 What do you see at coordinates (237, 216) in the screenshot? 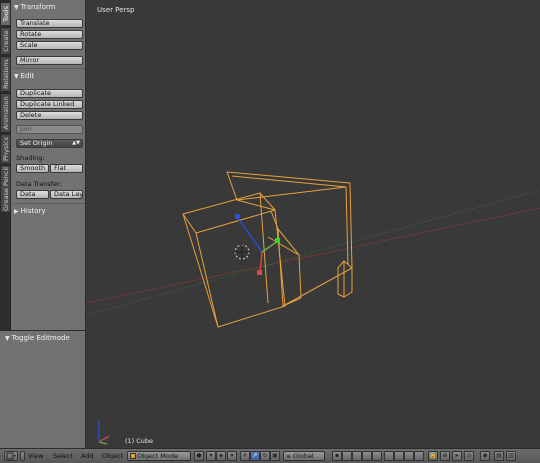
I see `gizmo-z-handle` at bounding box center [237, 216].